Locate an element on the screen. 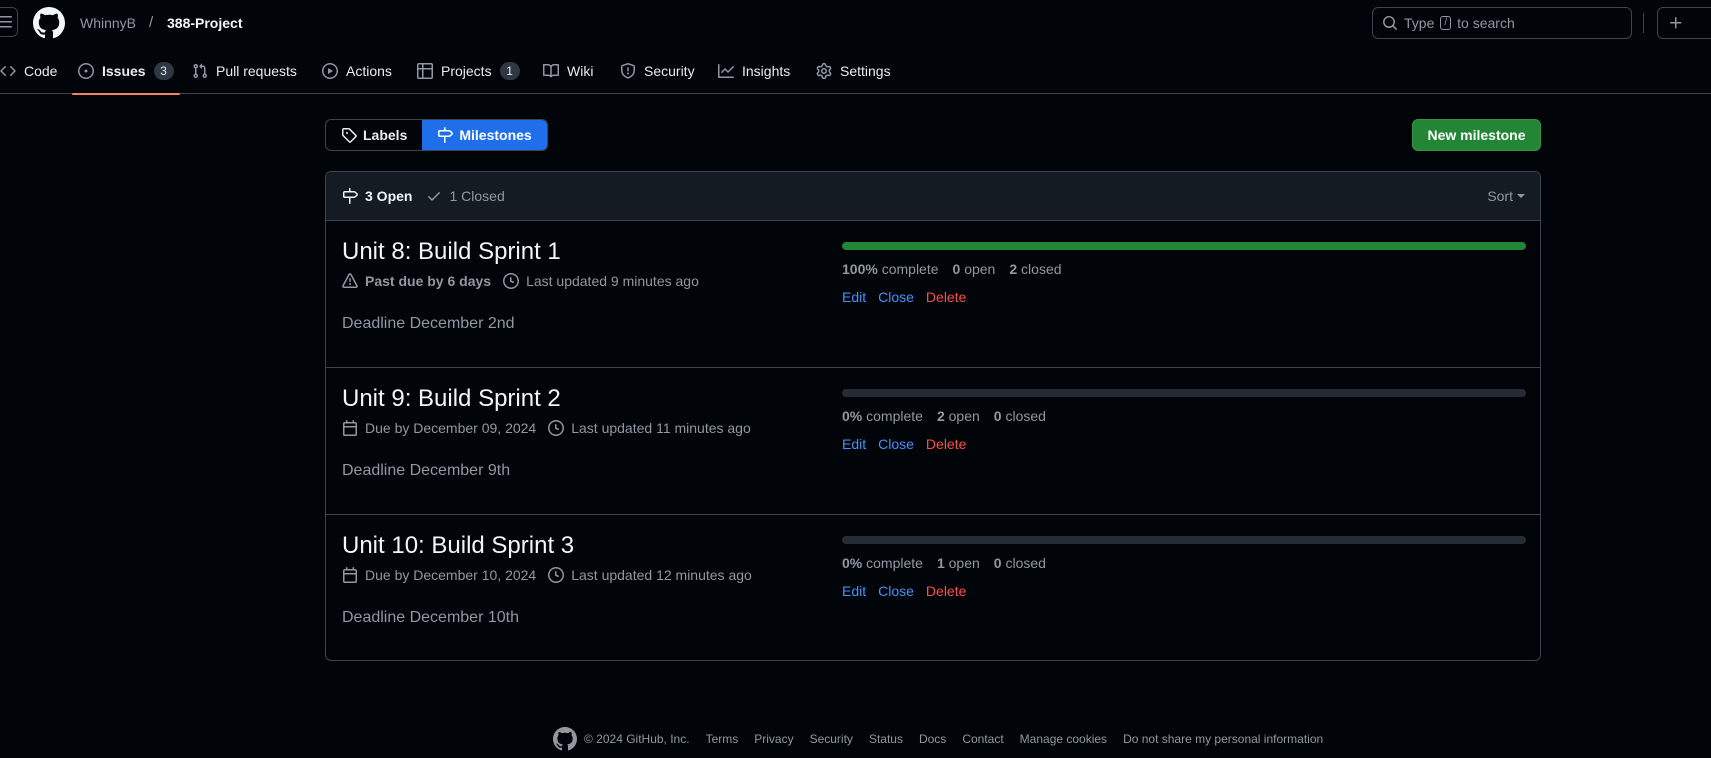 This screenshot has height=758, width=1711. header-divider is located at coordinates (1643, 23).